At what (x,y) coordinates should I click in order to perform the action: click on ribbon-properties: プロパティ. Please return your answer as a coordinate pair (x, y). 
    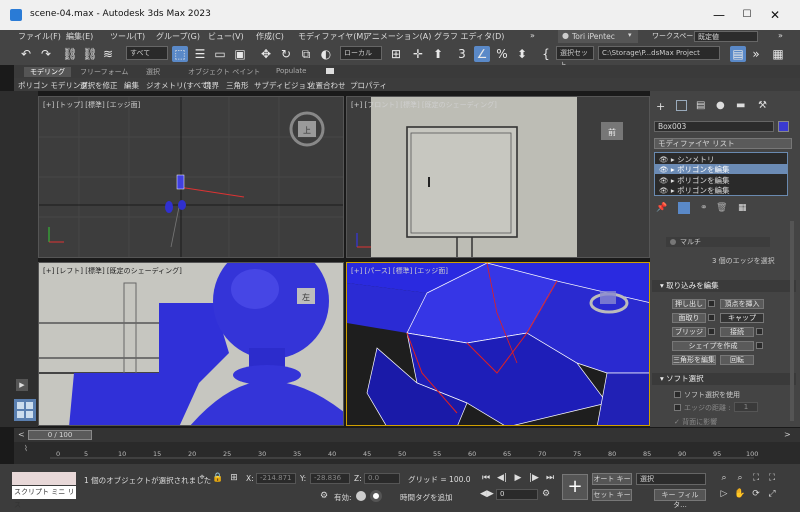
    Looking at the image, I should click on (368, 85).